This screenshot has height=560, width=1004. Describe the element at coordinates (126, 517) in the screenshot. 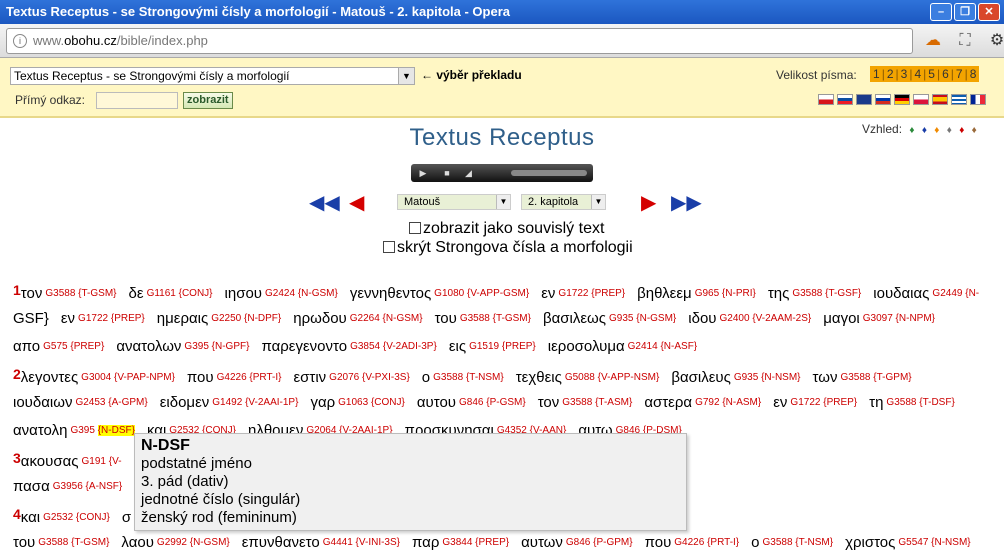

I see `verse-word: σ` at that location.